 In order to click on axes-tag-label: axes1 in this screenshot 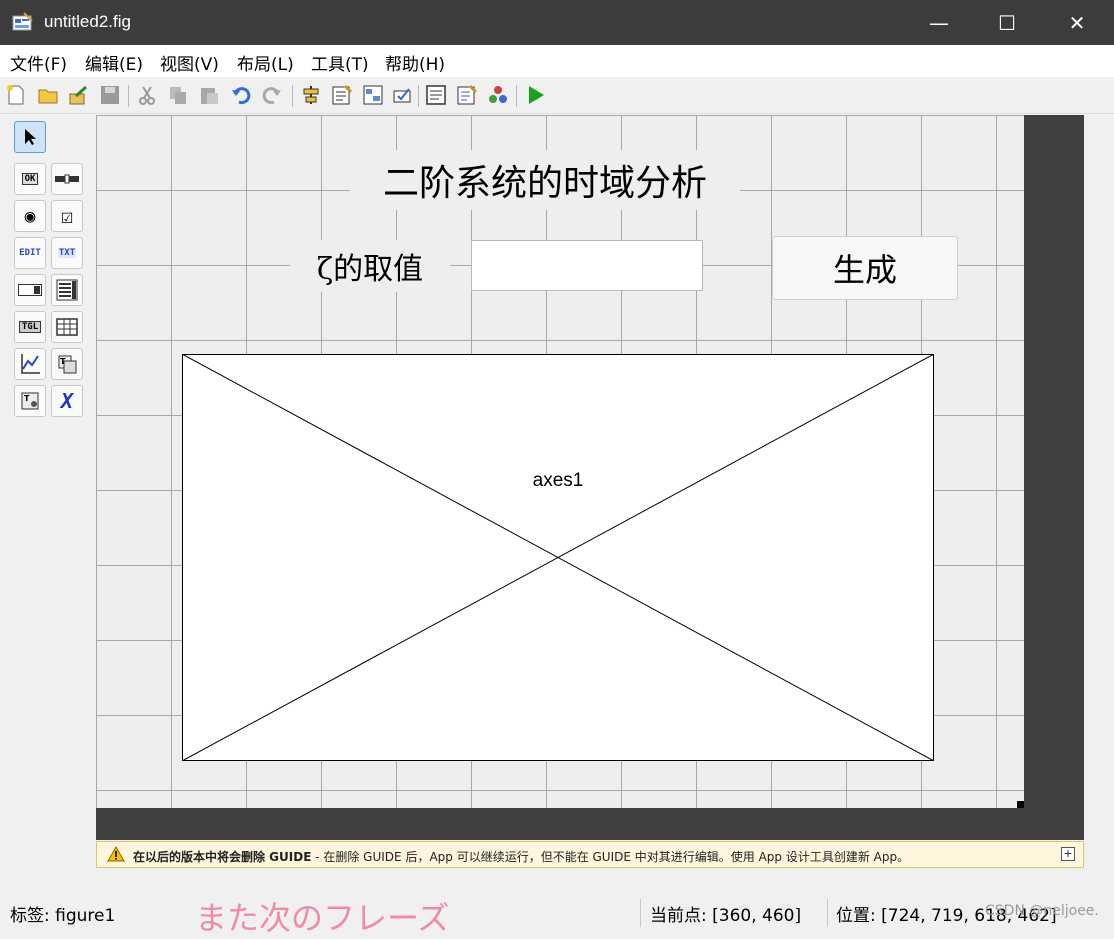, I will do `click(558, 480)`.